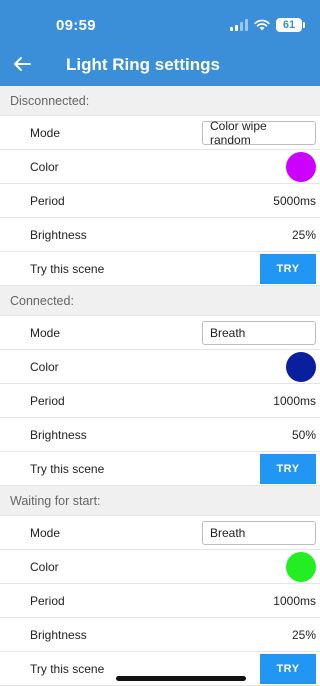  What do you see at coordinates (239, 25) in the screenshot?
I see `cellular-signal-icon` at bounding box center [239, 25].